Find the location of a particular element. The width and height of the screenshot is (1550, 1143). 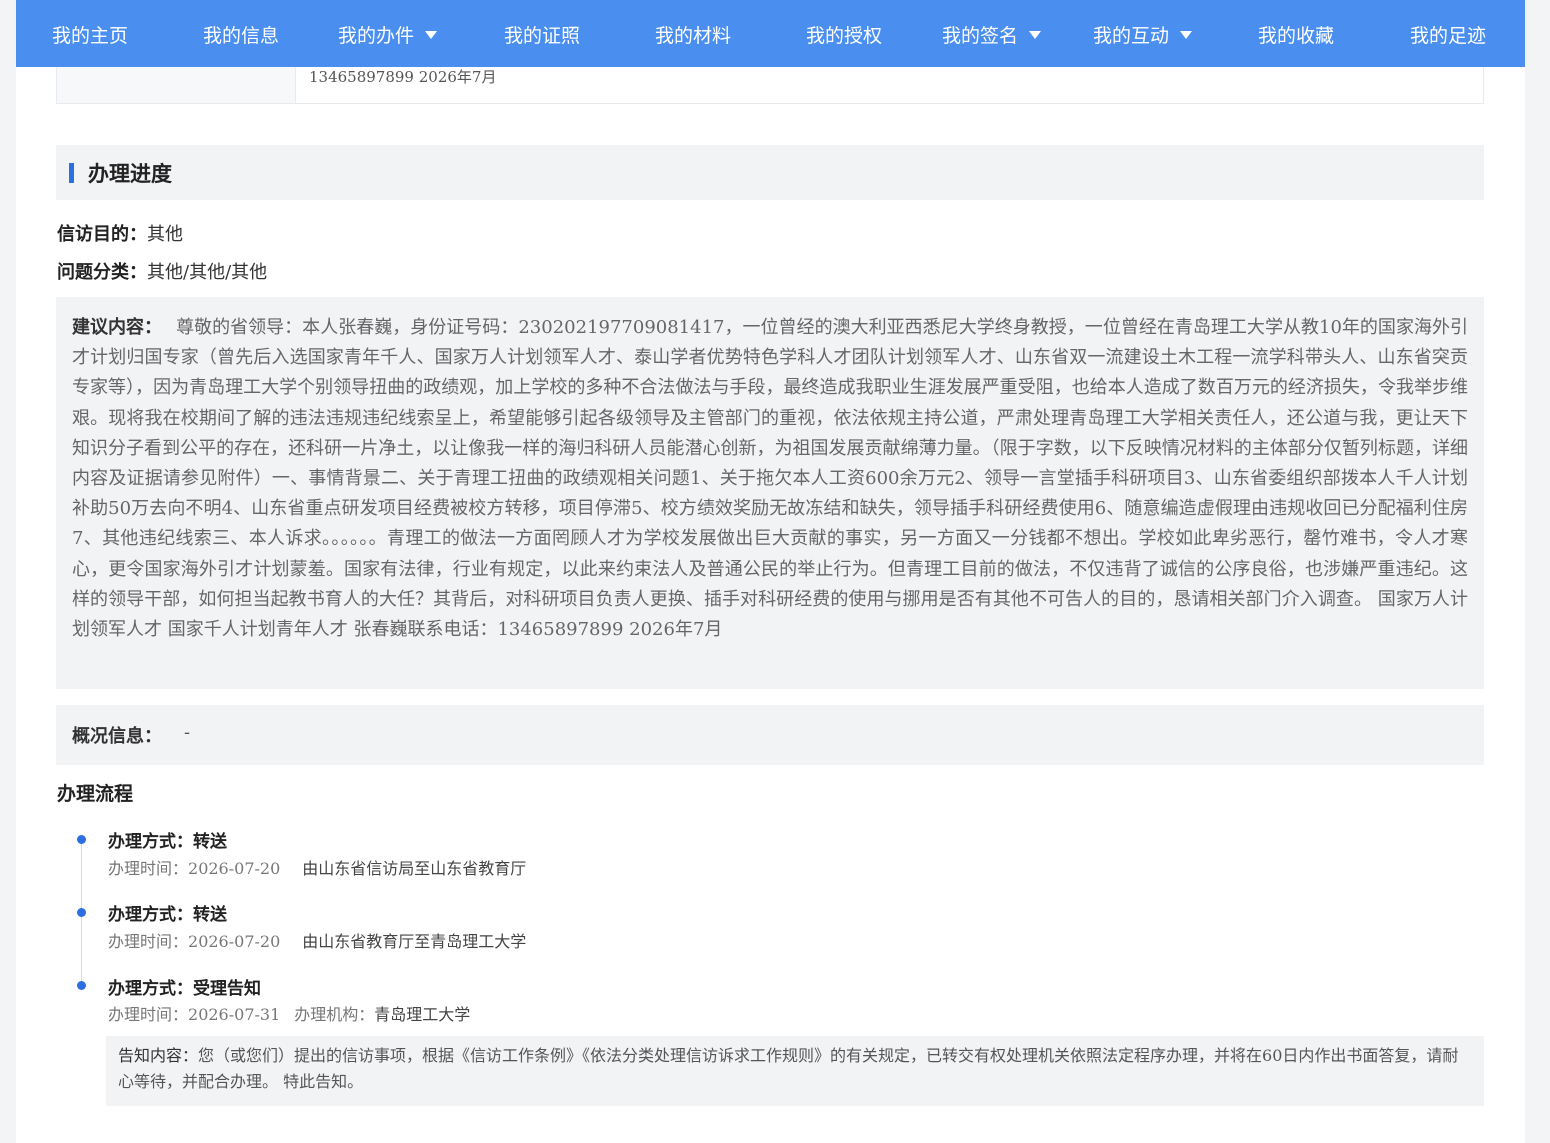

nav-item-home: 我的主页 is located at coordinates (90, 33).